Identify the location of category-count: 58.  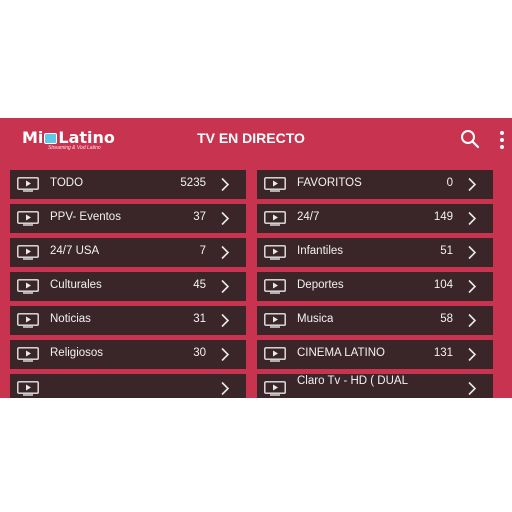
(446, 319).